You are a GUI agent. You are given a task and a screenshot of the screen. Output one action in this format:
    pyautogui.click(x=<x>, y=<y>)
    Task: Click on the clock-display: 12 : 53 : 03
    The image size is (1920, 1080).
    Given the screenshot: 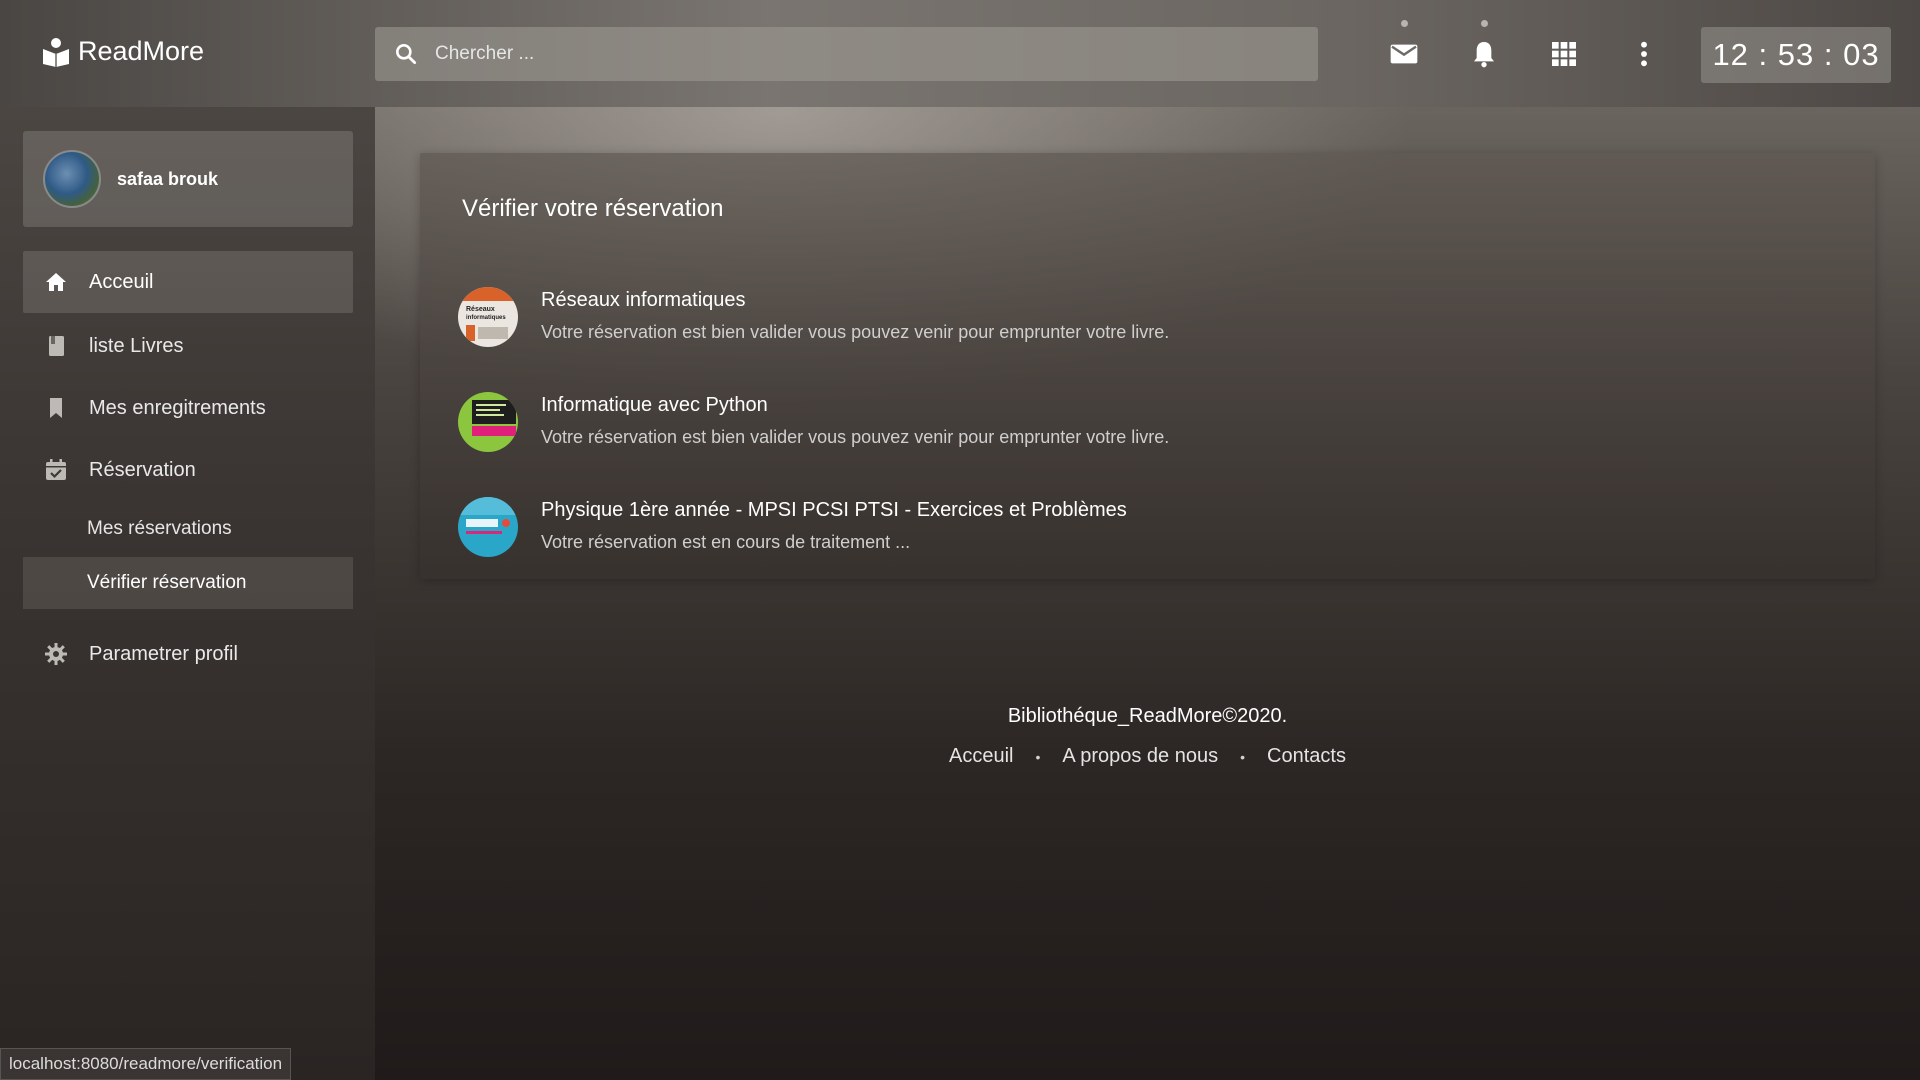 What is the action you would take?
    pyautogui.click(x=1796, y=55)
    